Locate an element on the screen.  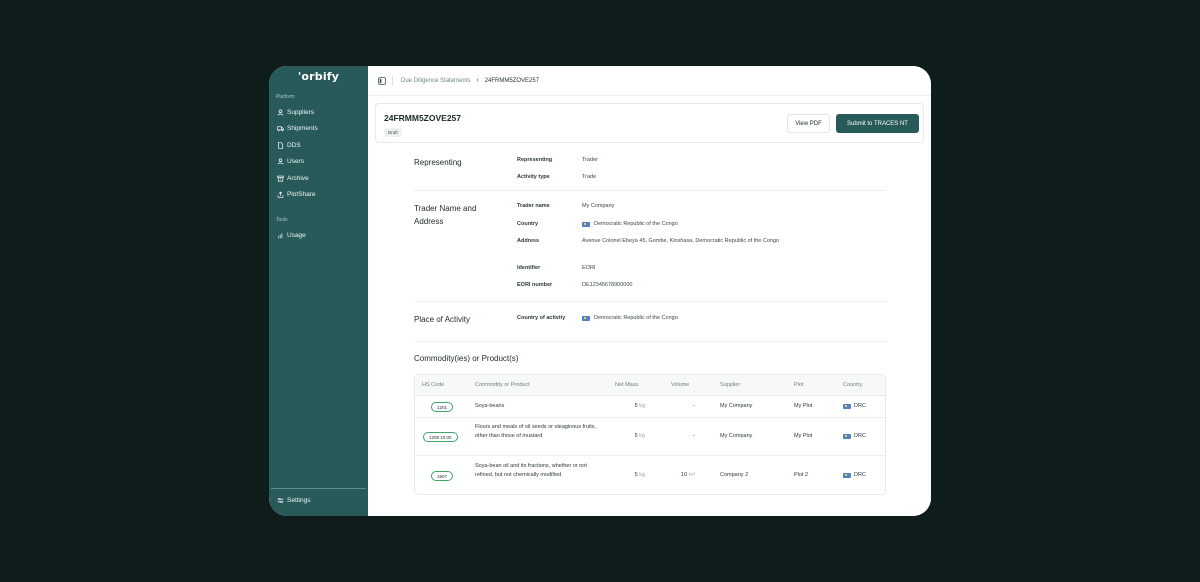
sidebar-item-label: Suppliers is located at coordinates (301, 112).